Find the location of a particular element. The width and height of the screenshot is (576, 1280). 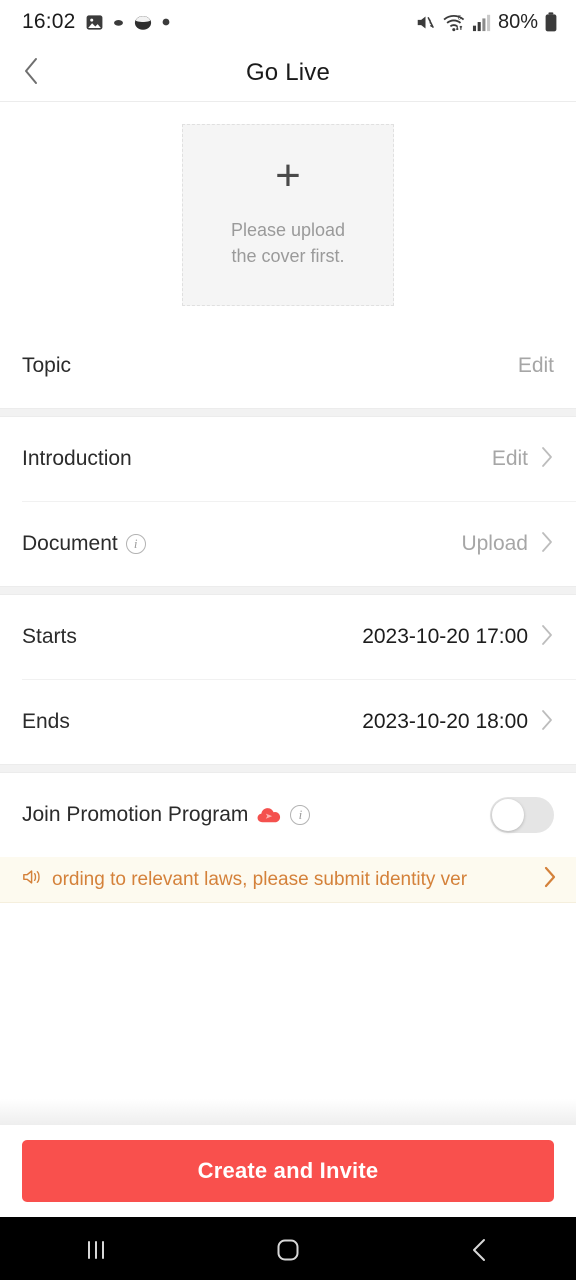

row-promotion: Join Promotion Program i is located at coordinates (288, 815).